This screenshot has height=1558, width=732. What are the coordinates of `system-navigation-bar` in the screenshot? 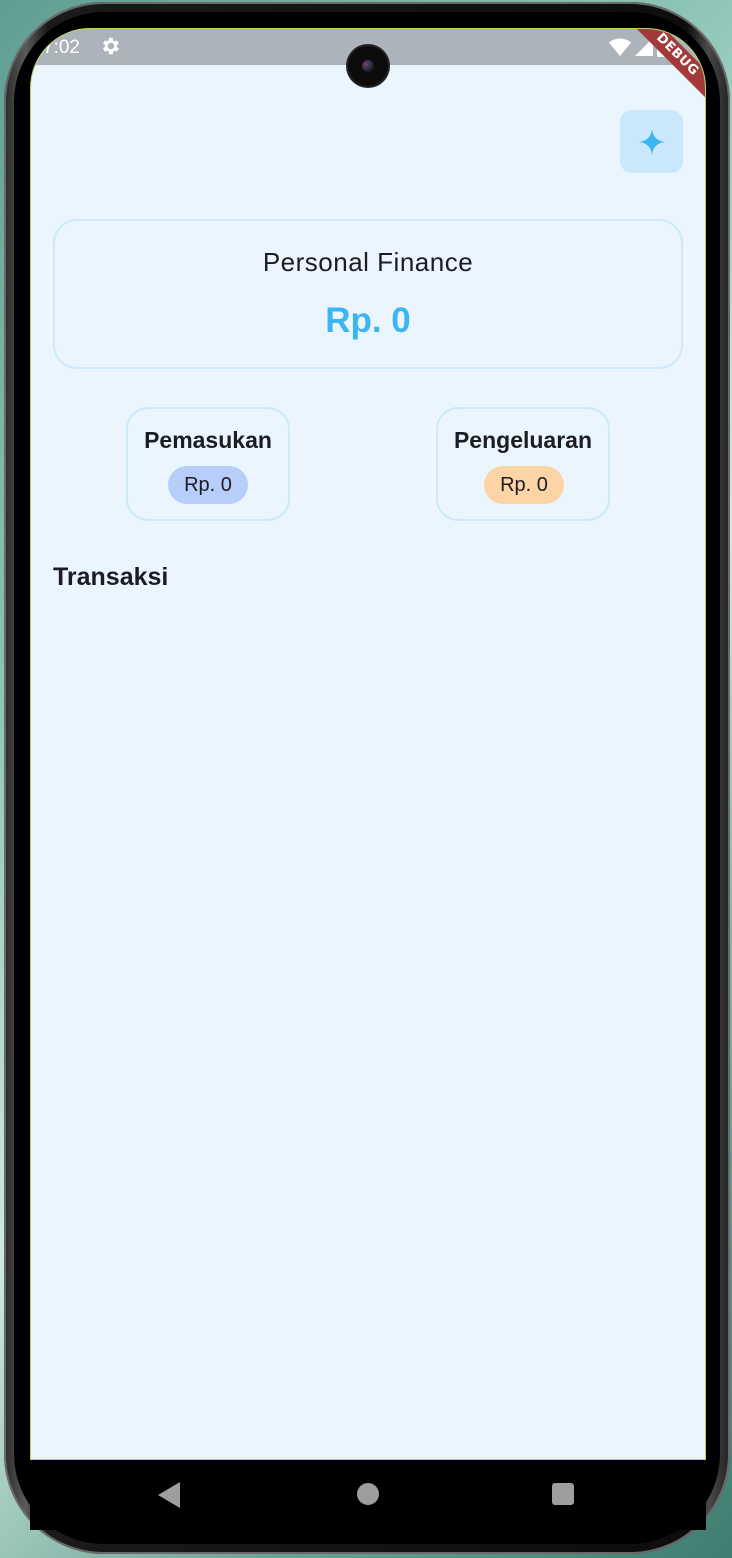 It's located at (368, 1495).